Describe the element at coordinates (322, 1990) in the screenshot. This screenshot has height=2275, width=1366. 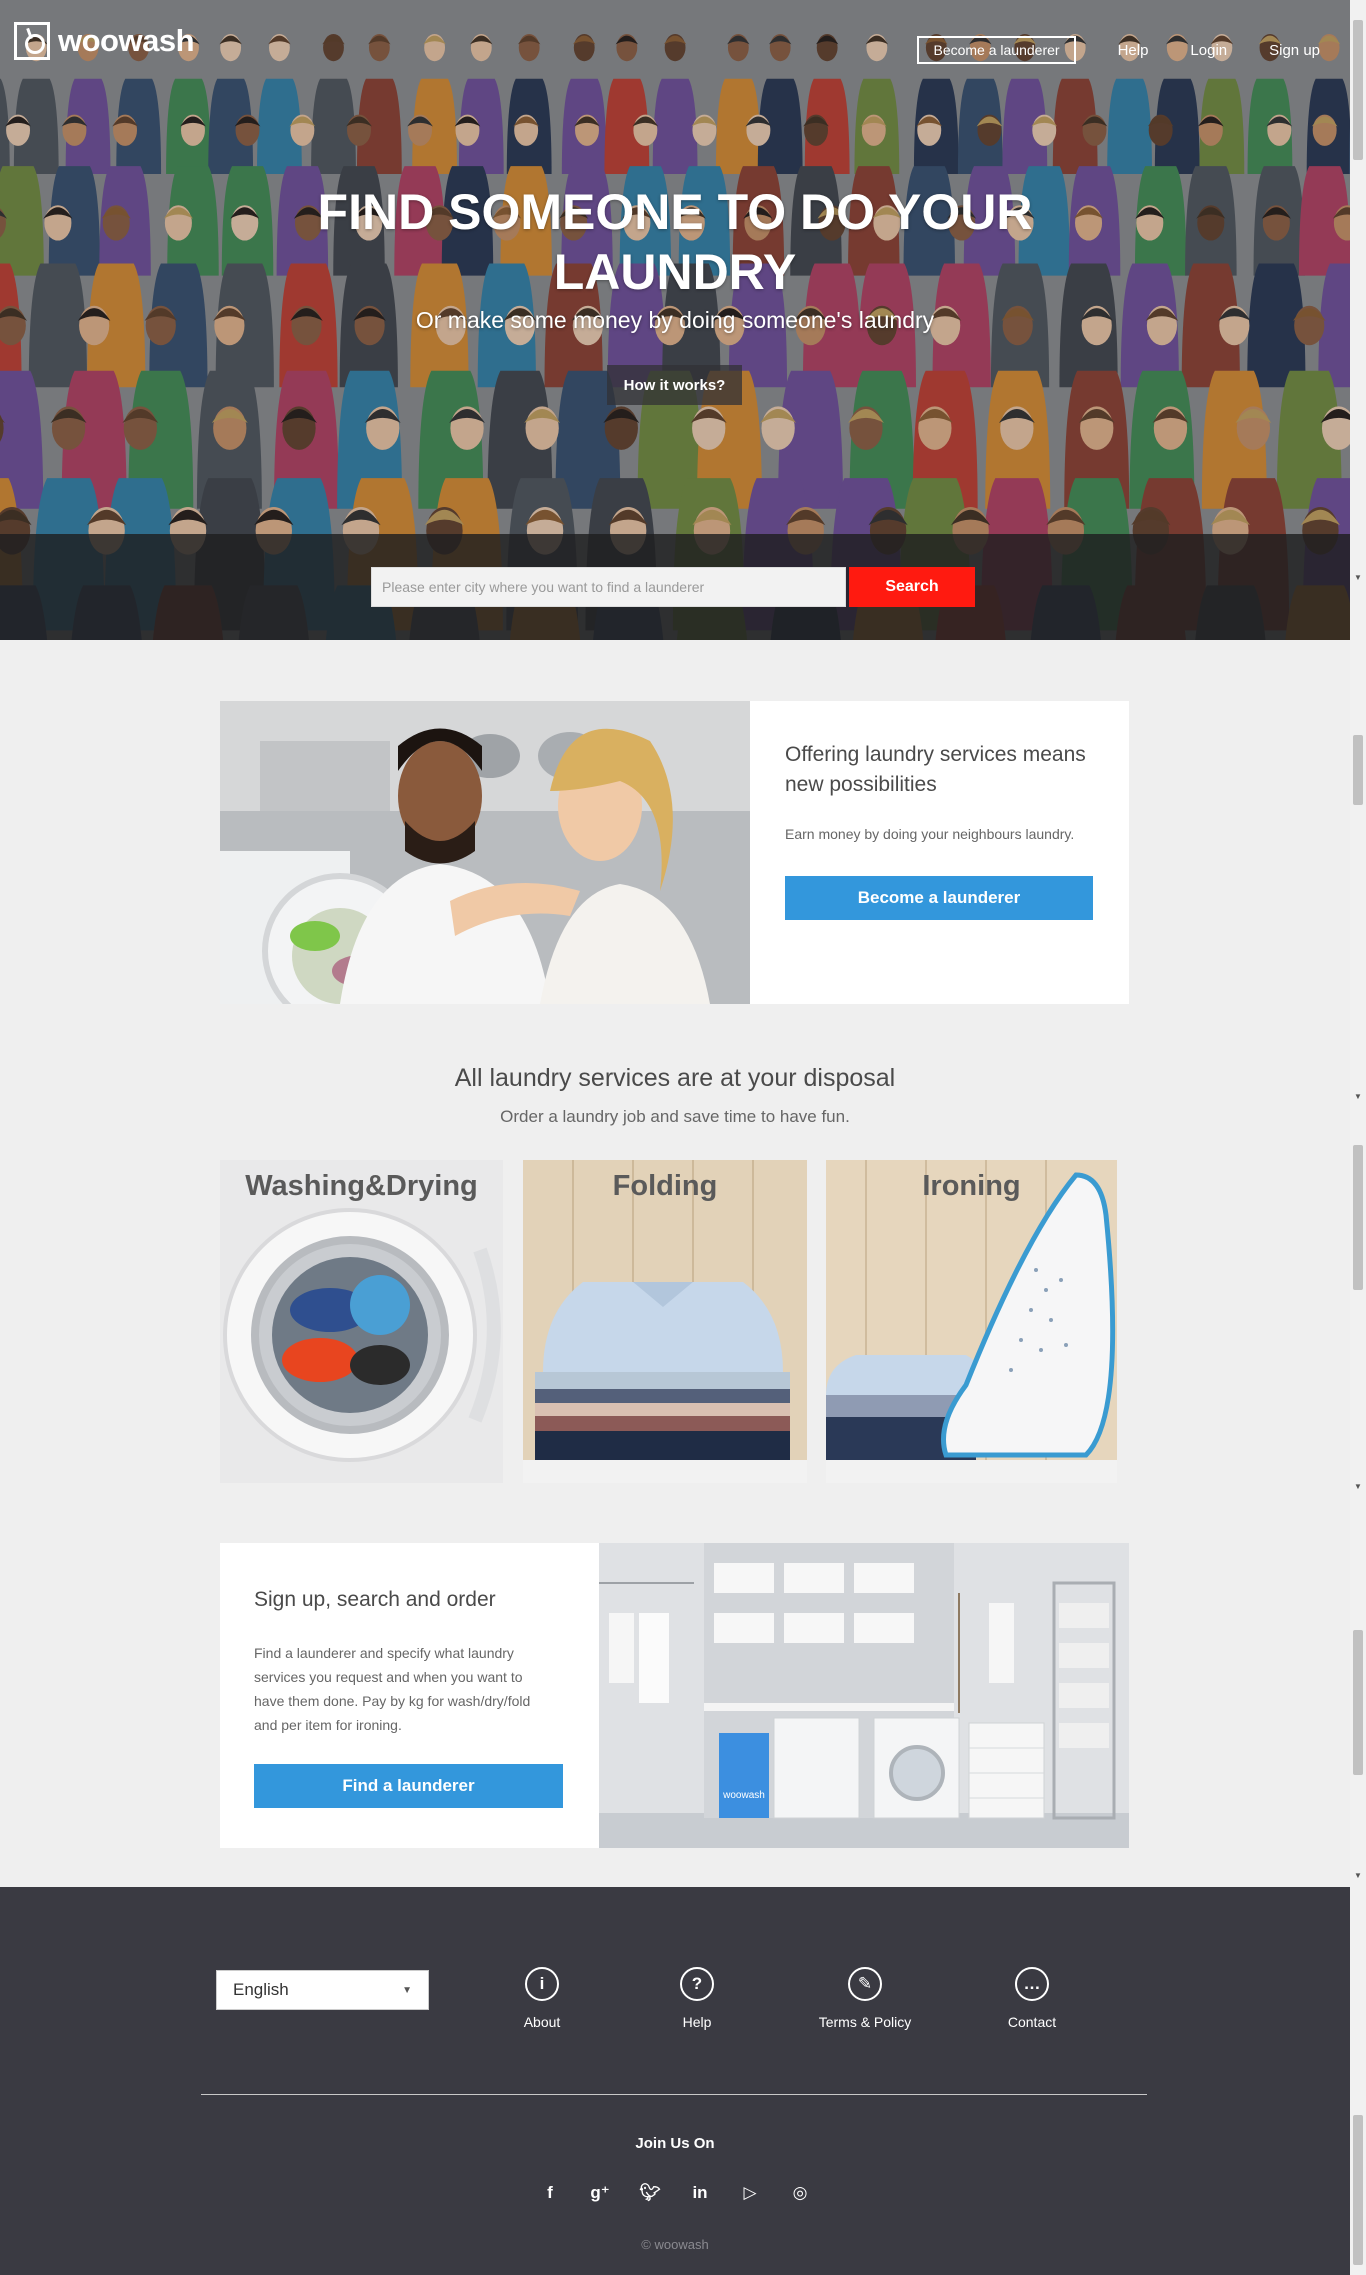
I see `language-select: English ▼` at that location.